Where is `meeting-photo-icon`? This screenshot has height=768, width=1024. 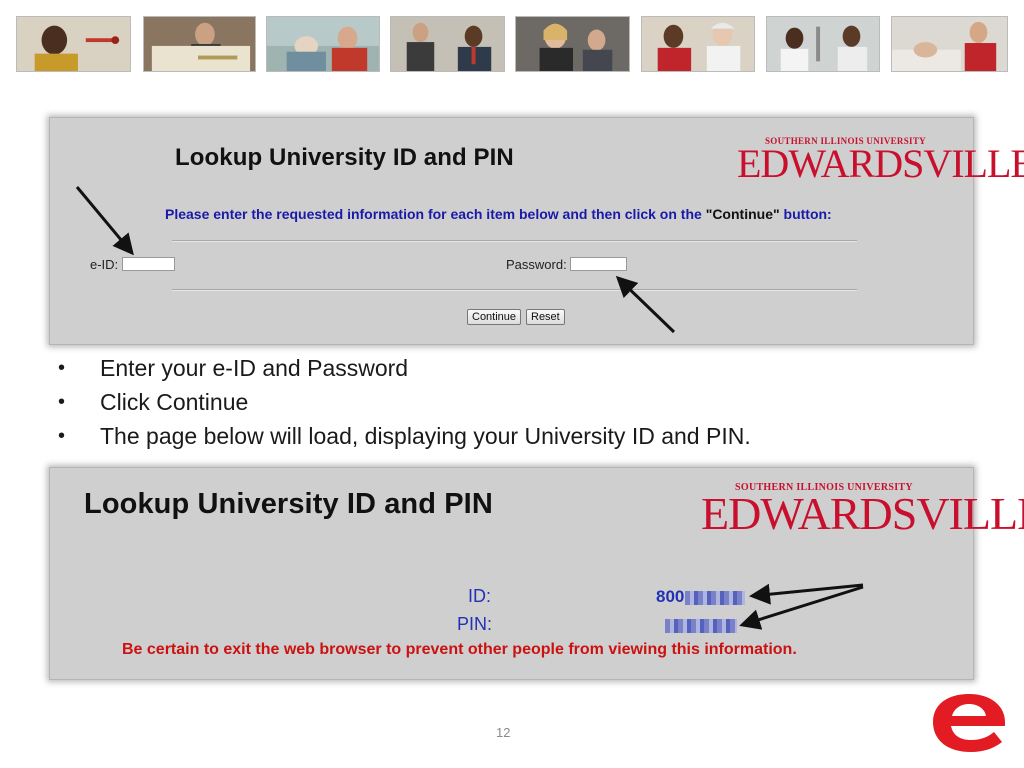
meeting-photo-icon is located at coordinates (572, 44).